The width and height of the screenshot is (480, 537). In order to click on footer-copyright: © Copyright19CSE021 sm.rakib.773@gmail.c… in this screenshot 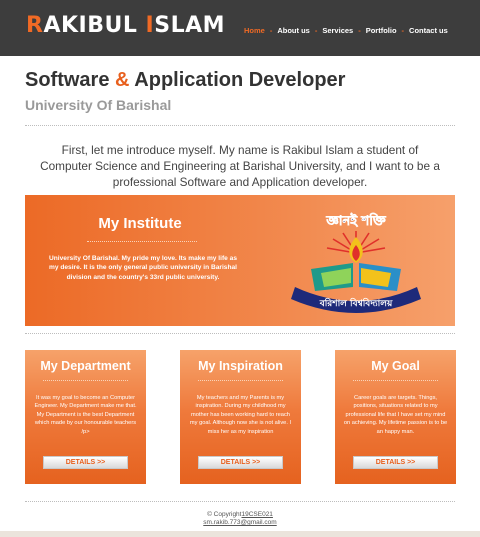, I will do `click(240, 519)`.